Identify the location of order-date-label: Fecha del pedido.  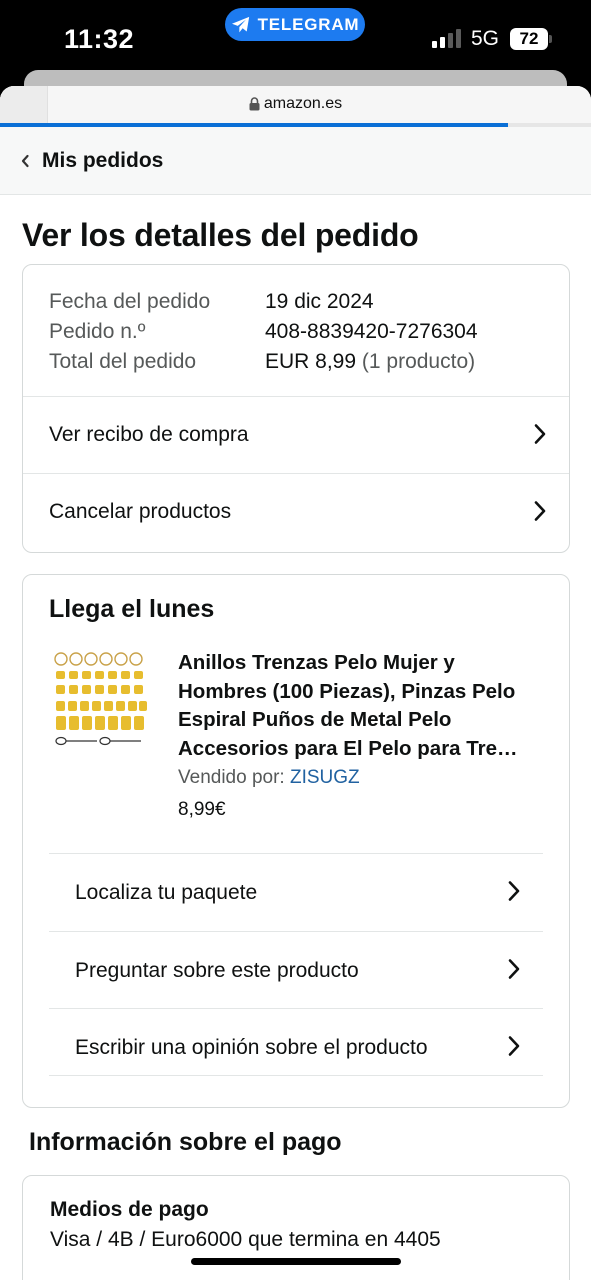
(130, 301).